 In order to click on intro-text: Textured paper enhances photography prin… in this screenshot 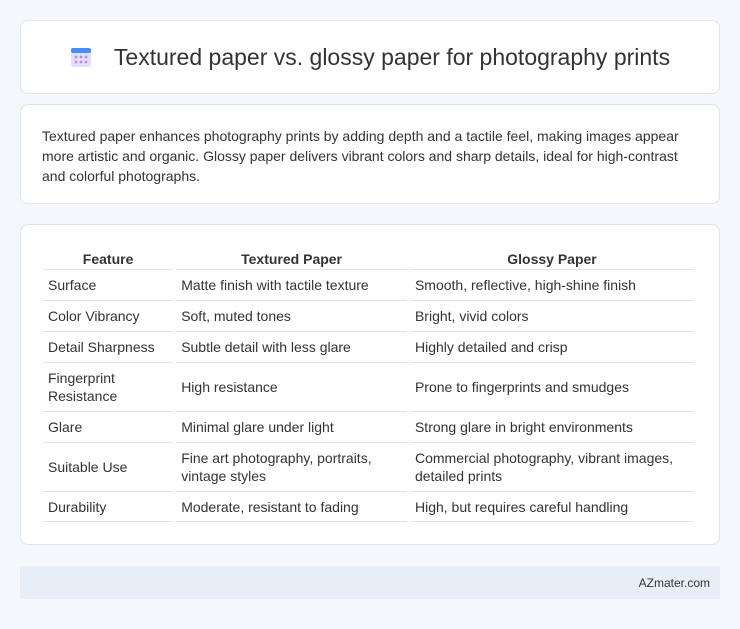, I will do `click(360, 156)`.